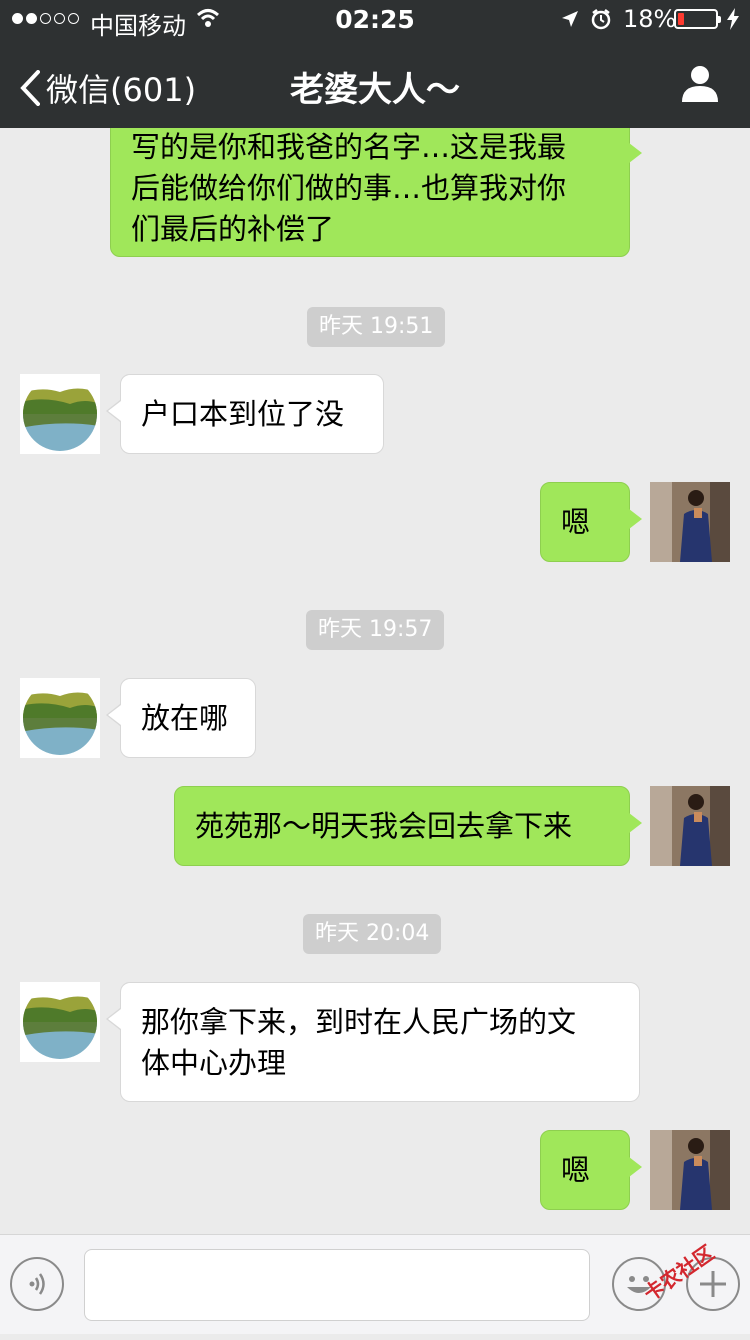 The width and height of the screenshot is (750, 1340). Describe the element at coordinates (376, 327) in the screenshot. I see `timestamp: 昨天 19:51` at that location.